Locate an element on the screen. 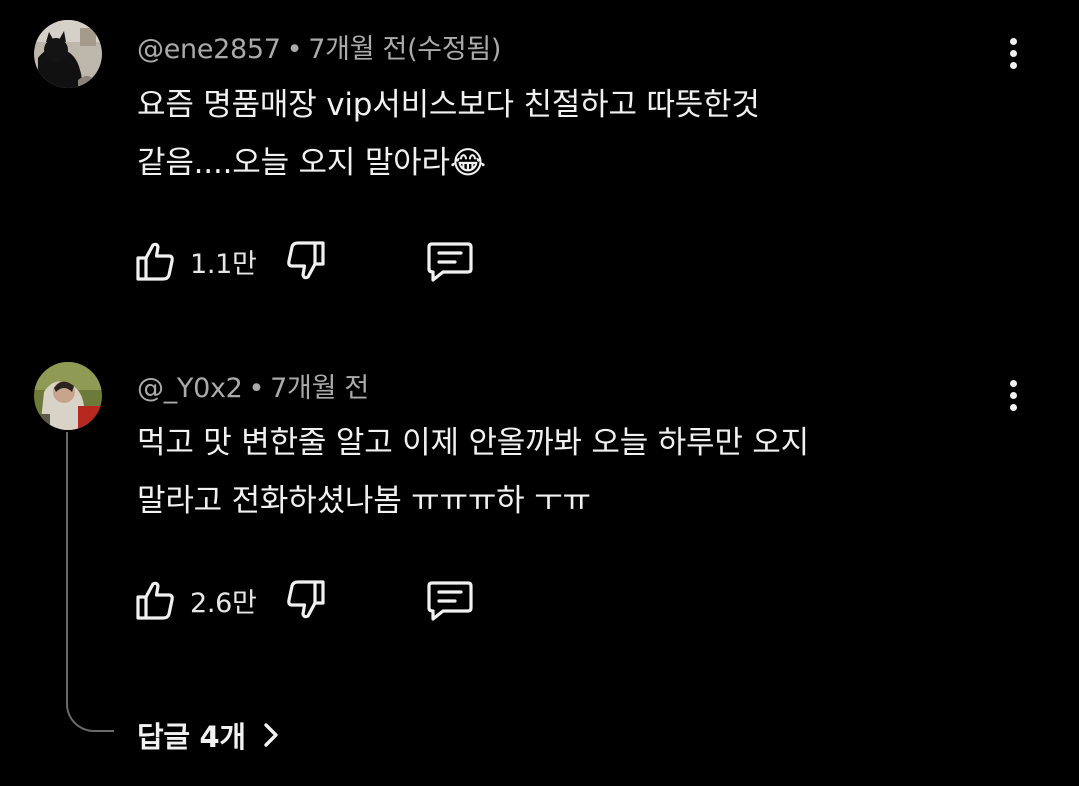 This screenshot has height=786, width=1079. laughing-tears-emoji: 😂 is located at coordinates (467, 163).